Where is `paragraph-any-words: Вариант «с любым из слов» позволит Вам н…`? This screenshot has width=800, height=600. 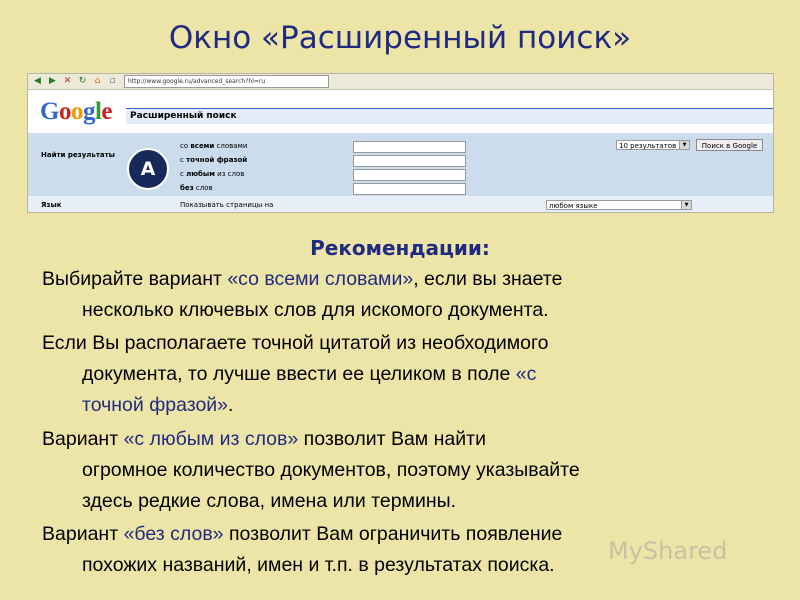
paragraph-any-words: Вариант «с любым из слов» позволит Вам н… is located at coordinates (311, 470).